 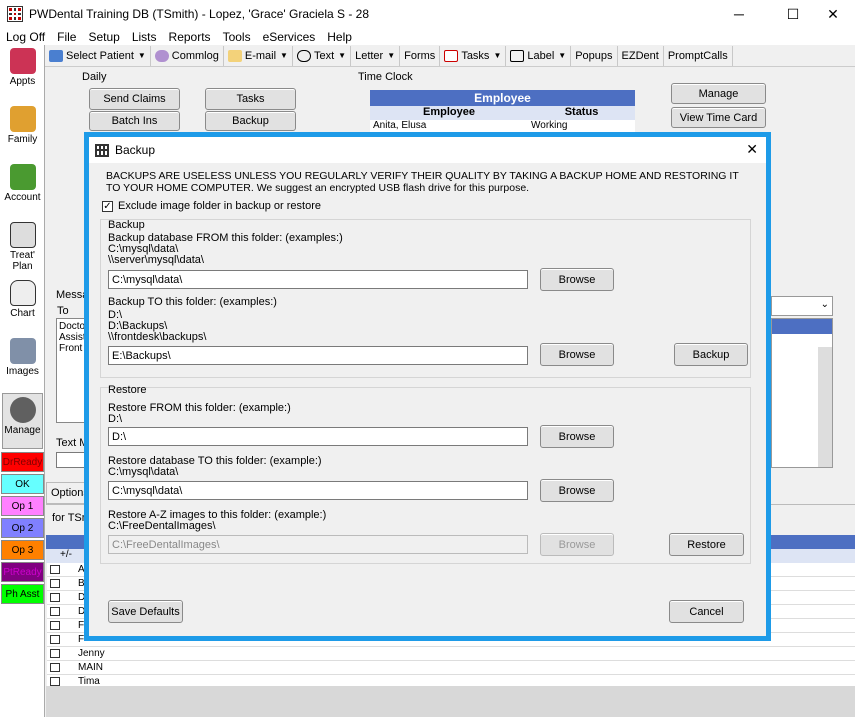 What do you see at coordinates (103, 37) in the screenshot?
I see `menu-setup: Setup` at bounding box center [103, 37].